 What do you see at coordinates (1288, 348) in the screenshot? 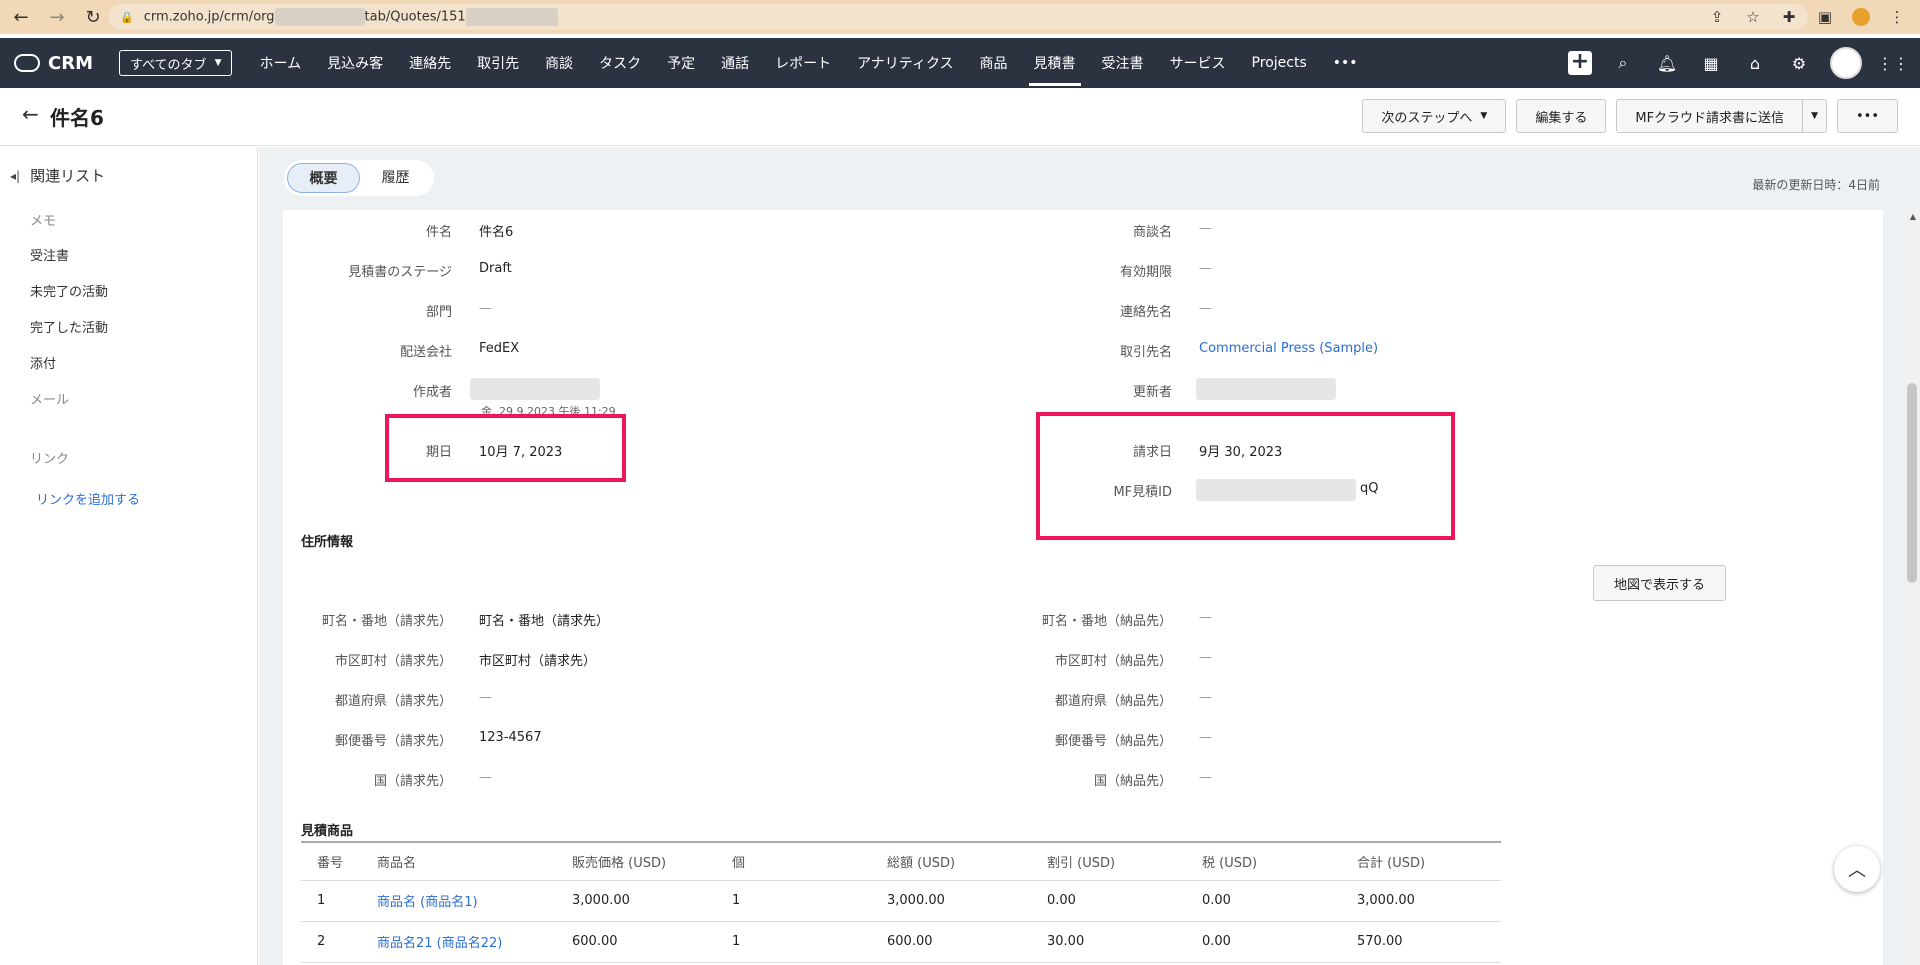
I see `account-link: Commercial Press (Sample)` at bounding box center [1288, 348].